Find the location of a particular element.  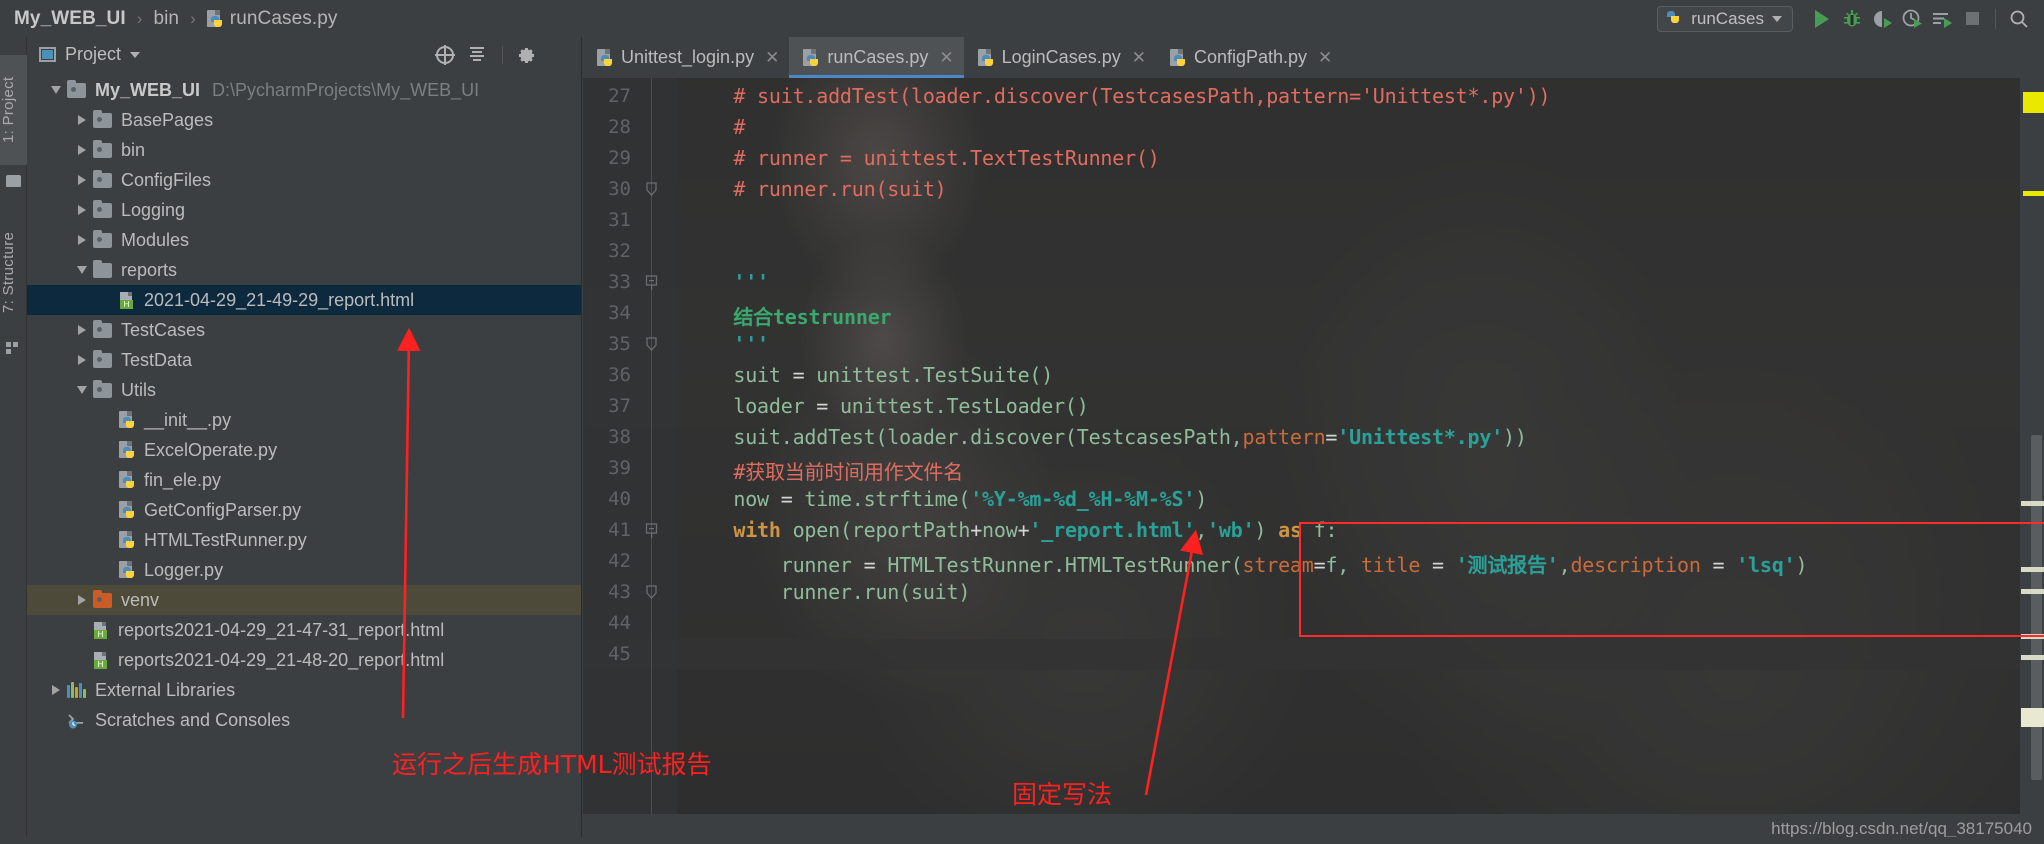

tree-item-testdata: TestData is located at coordinates (304, 360).